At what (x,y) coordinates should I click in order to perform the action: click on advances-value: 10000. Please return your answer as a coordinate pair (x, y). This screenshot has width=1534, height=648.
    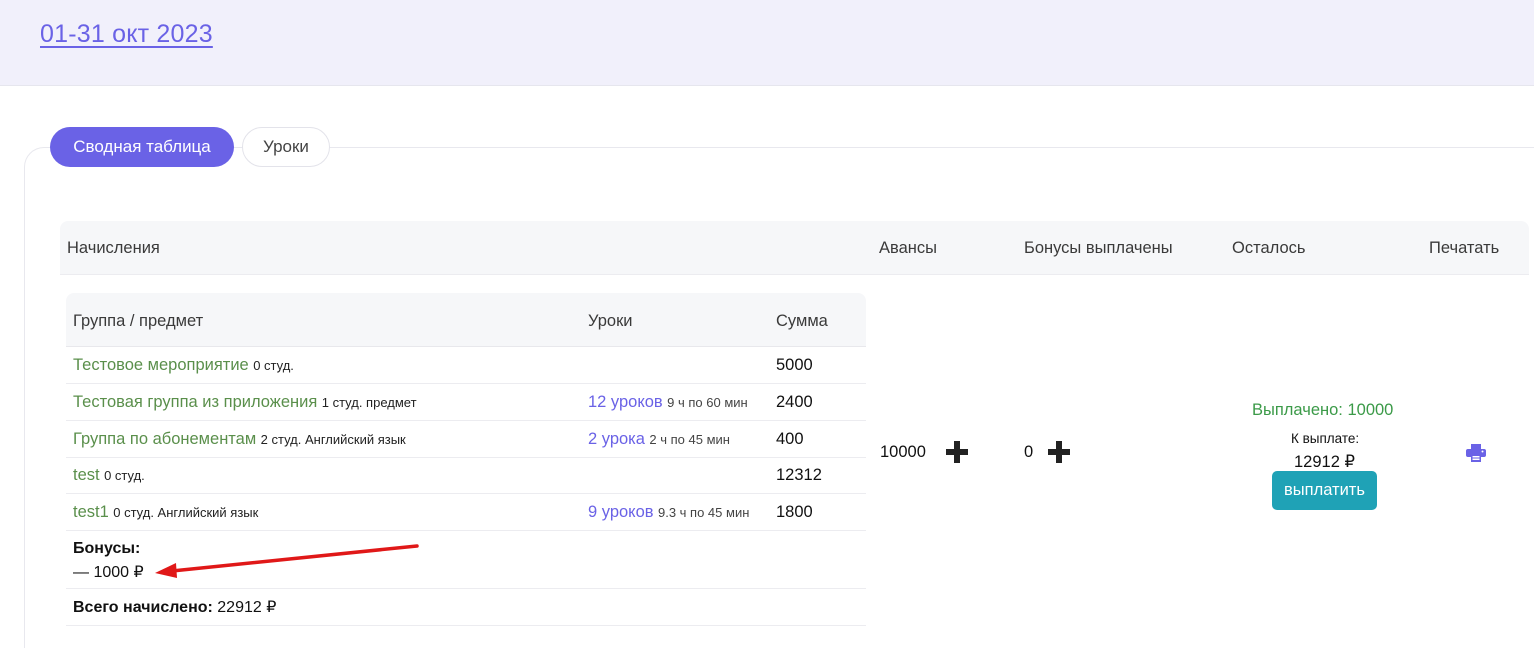
    Looking at the image, I should click on (903, 452).